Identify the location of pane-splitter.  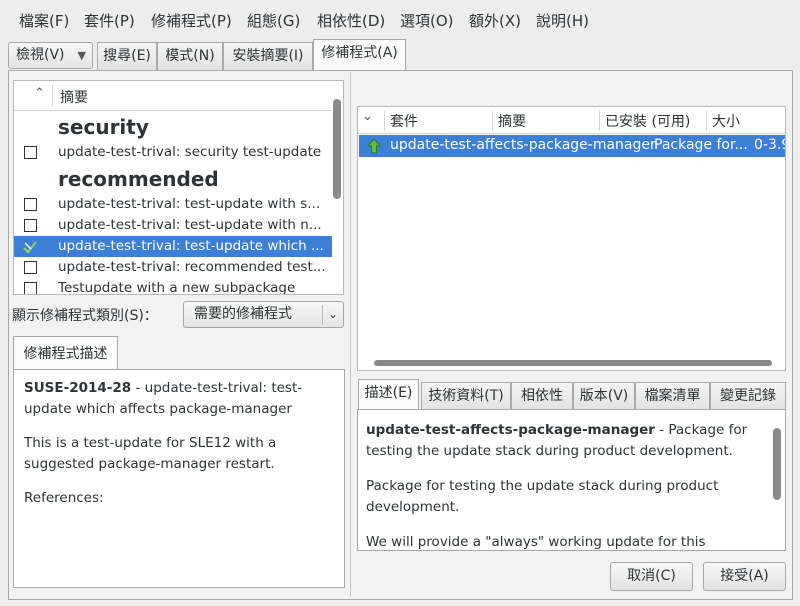
(350, 334).